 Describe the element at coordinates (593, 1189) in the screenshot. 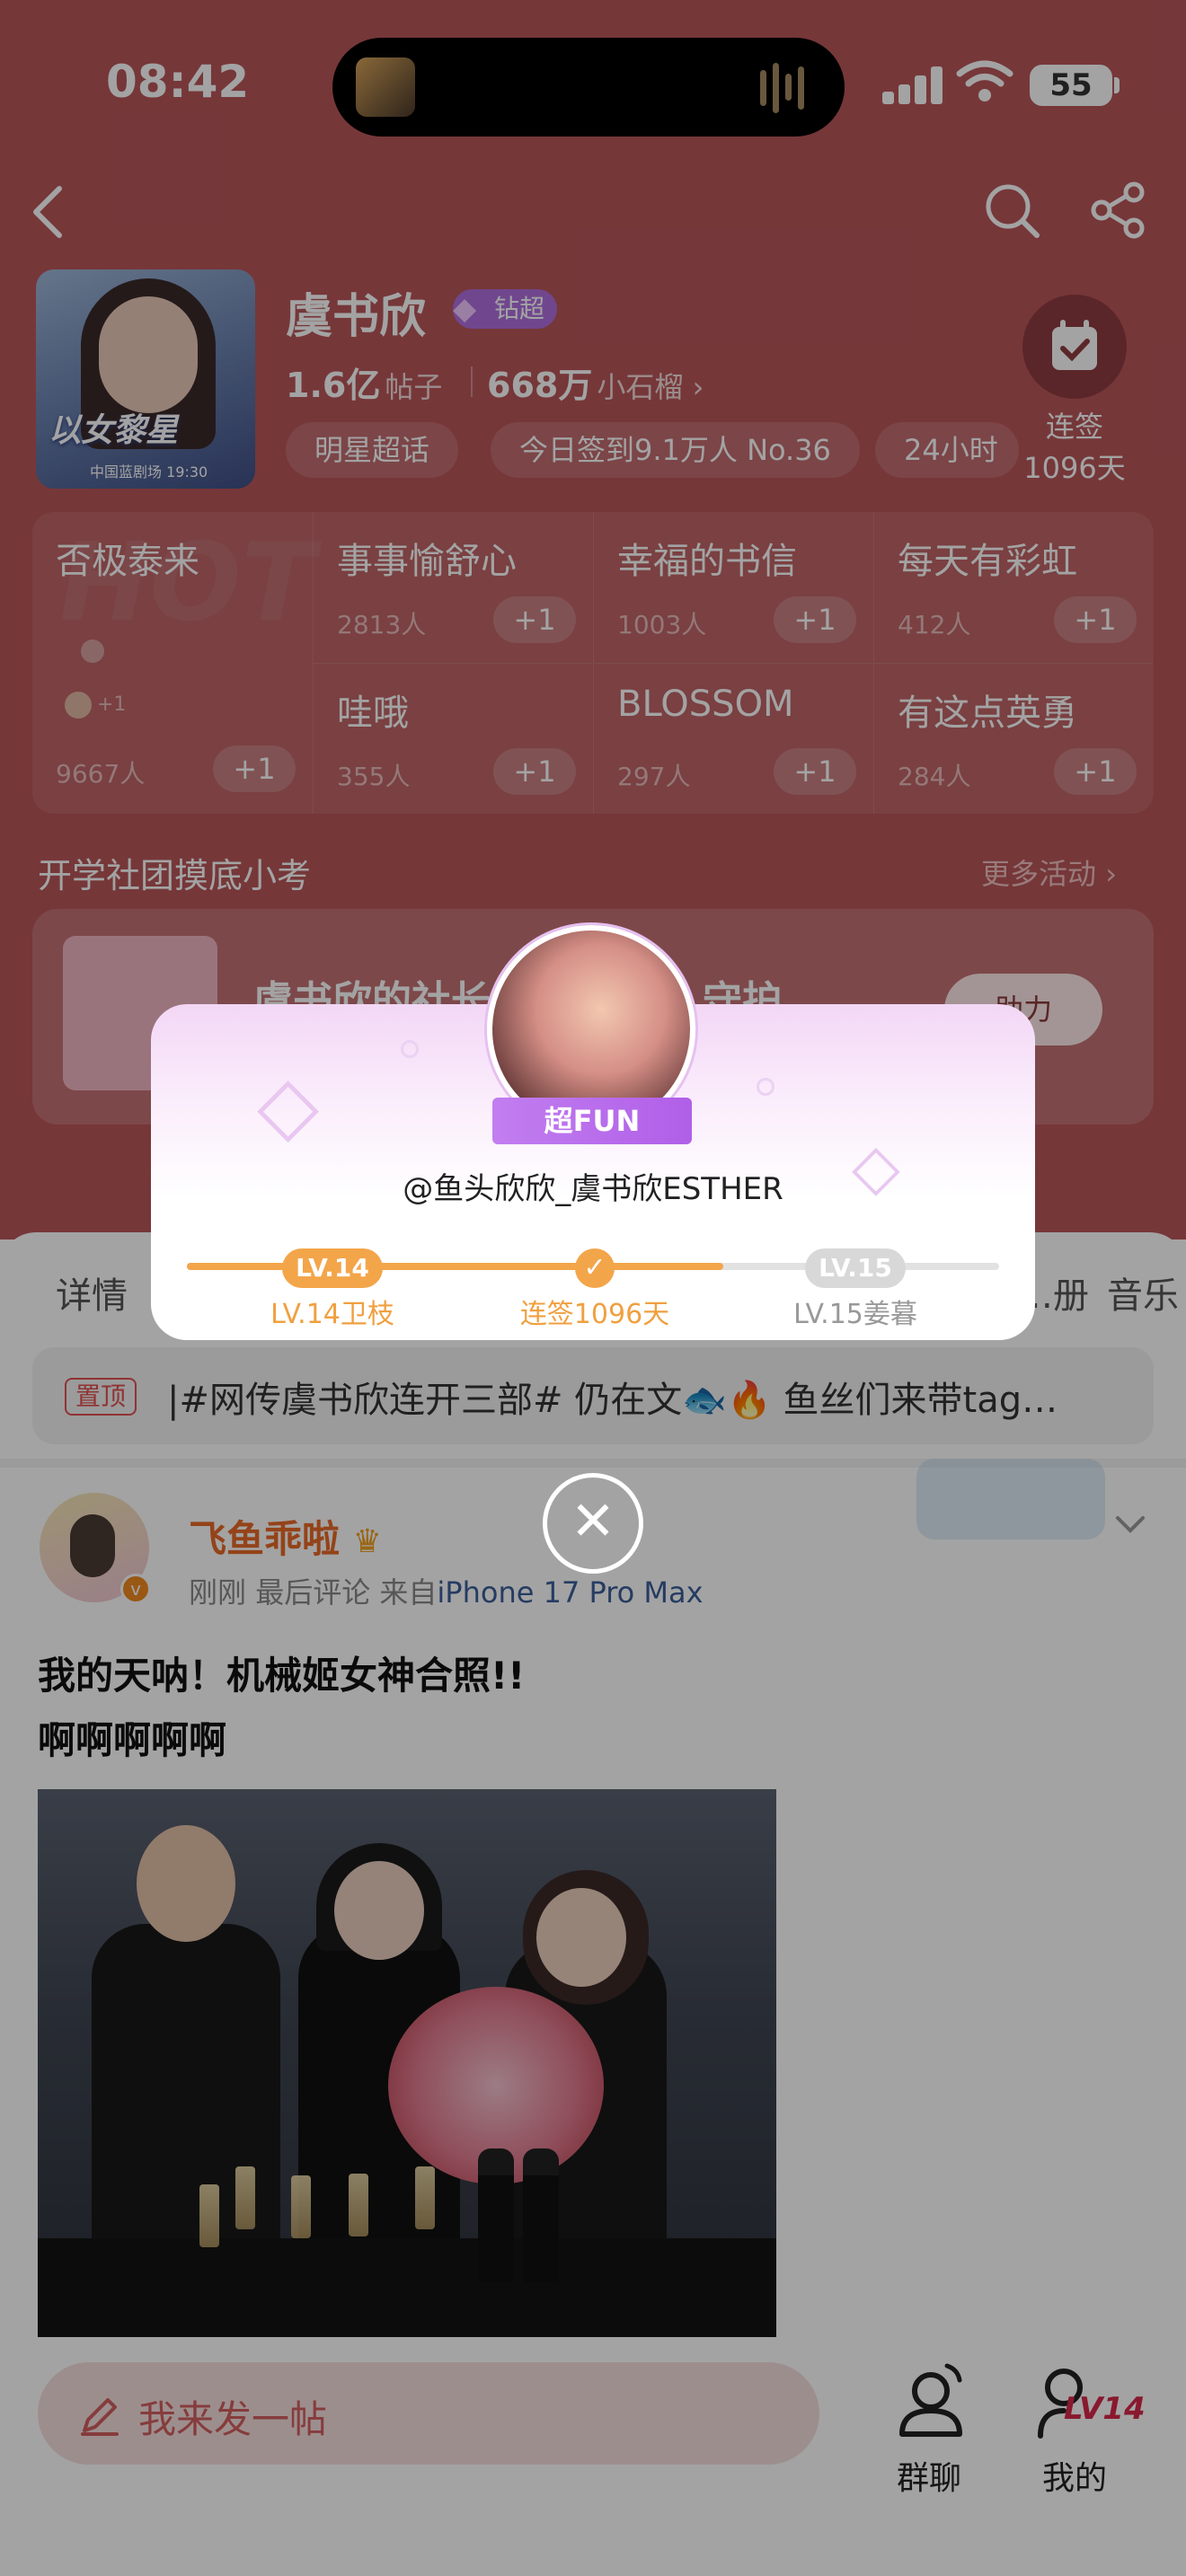

I see `fan-handle: @鱼头欣欣_虞书欣ESTHER` at that location.